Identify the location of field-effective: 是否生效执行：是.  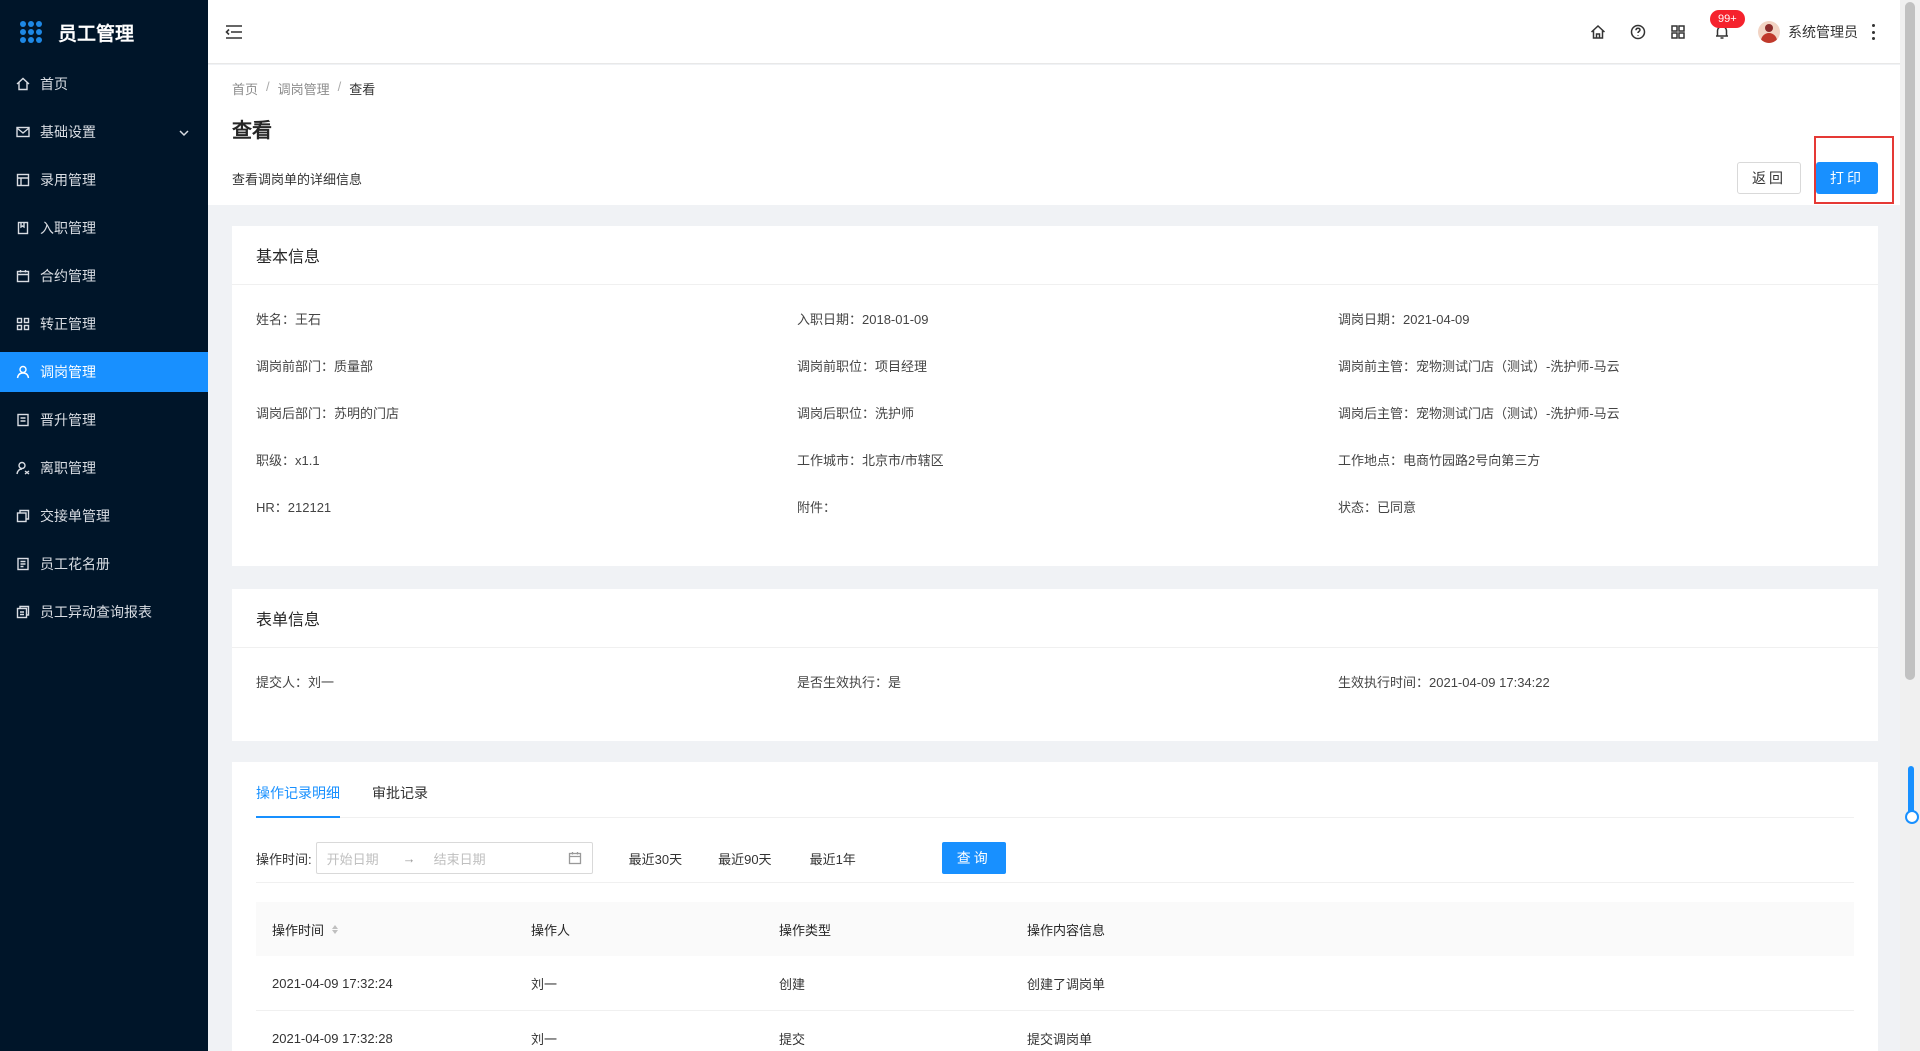
(849, 682).